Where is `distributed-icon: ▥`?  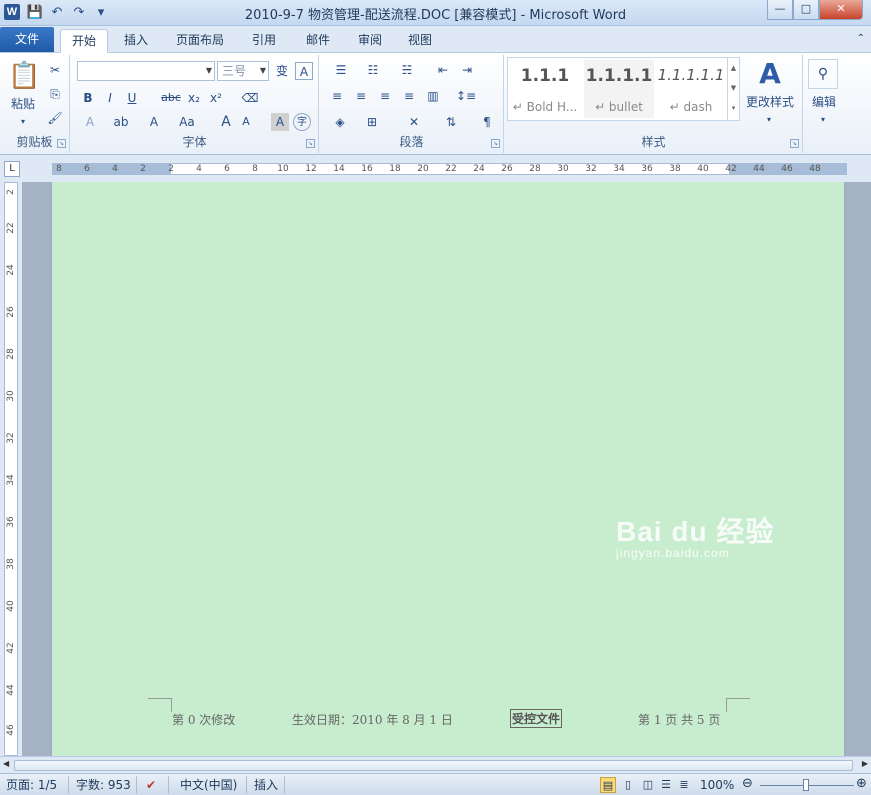 distributed-icon: ▥ is located at coordinates (433, 96).